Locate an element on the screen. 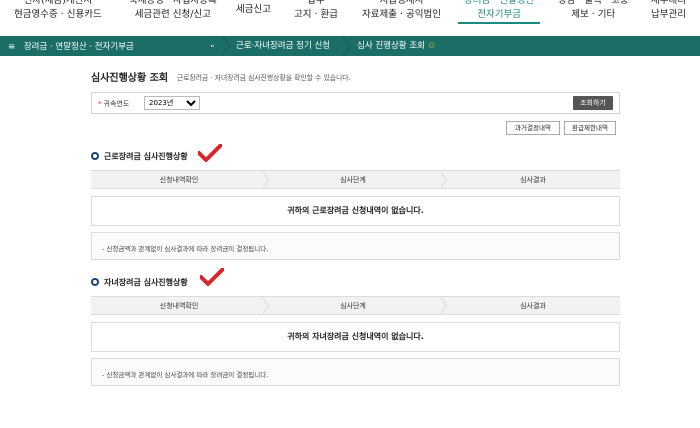 The image size is (700, 428). nav-item-line2: 세금관련 신청/신고 is located at coordinates (172, 14).